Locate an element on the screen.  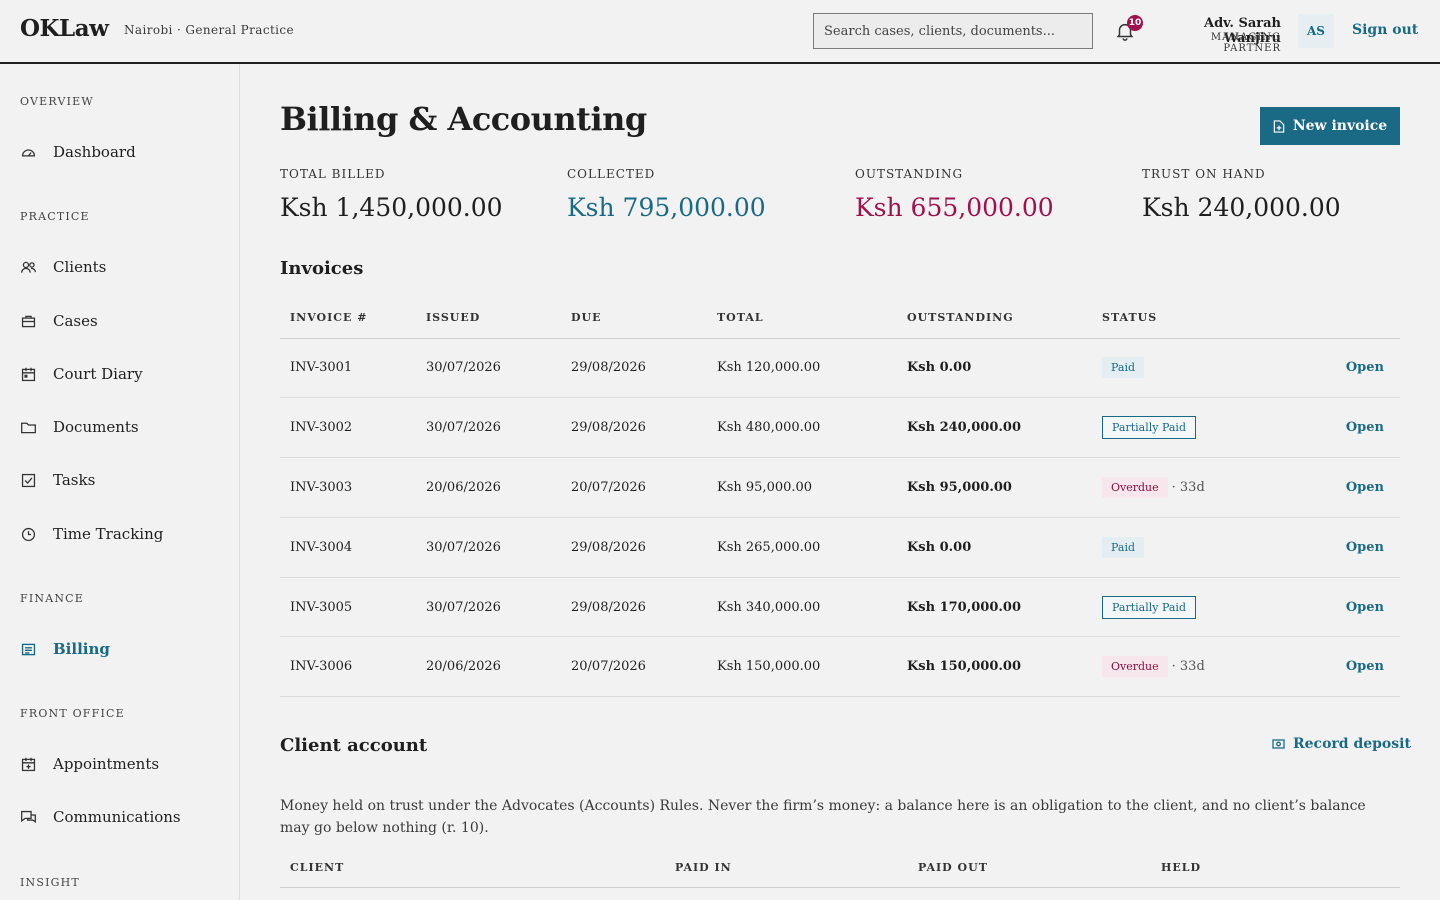
status-badge: Overdue is located at coordinates (1135, 667).